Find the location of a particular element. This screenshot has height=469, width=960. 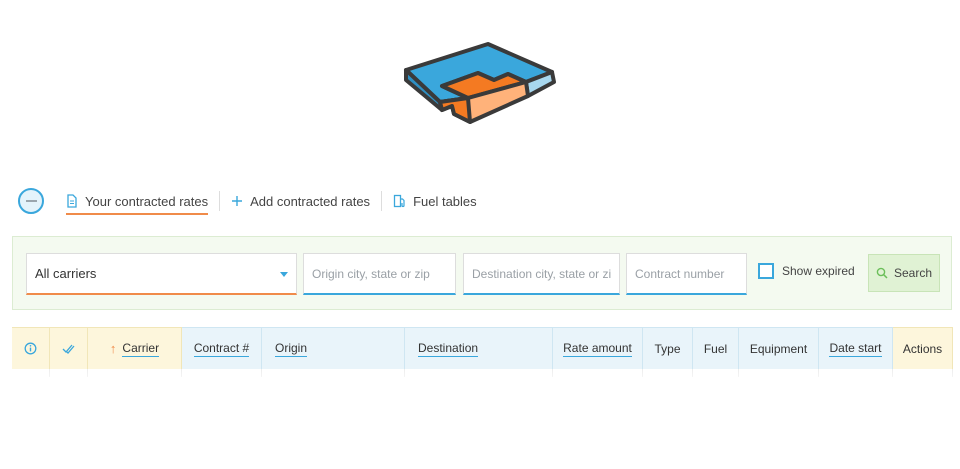

column-equipment-label: Equipment is located at coordinates (778, 348).